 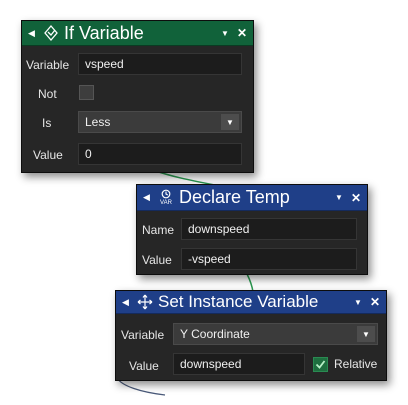 I want to click on declare-temp-header: ◀ VAR Declare Temp ▼ ✕, so click(x=252, y=198).